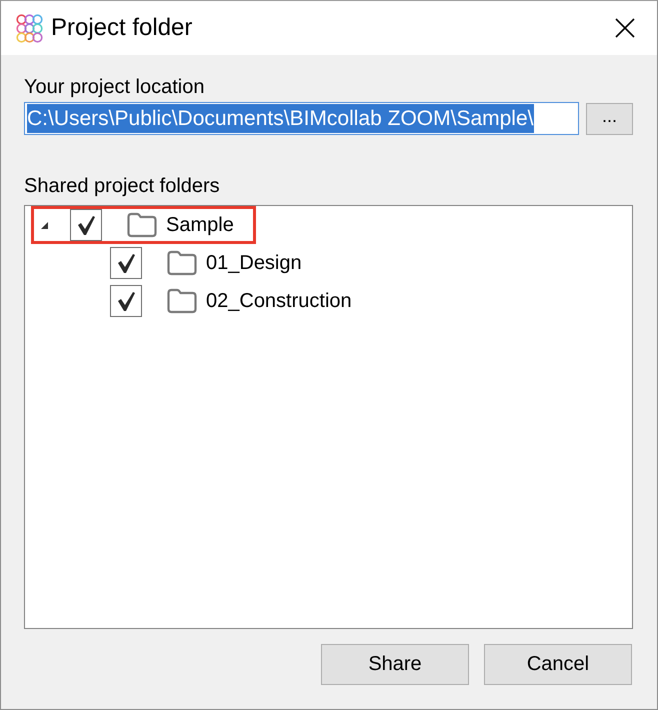 The height and width of the screenshot is (710, 658). What do you see at coordinates (29, 28) in the screenshot?
I see `app-logo-icon` at bounding box center [29, 28].